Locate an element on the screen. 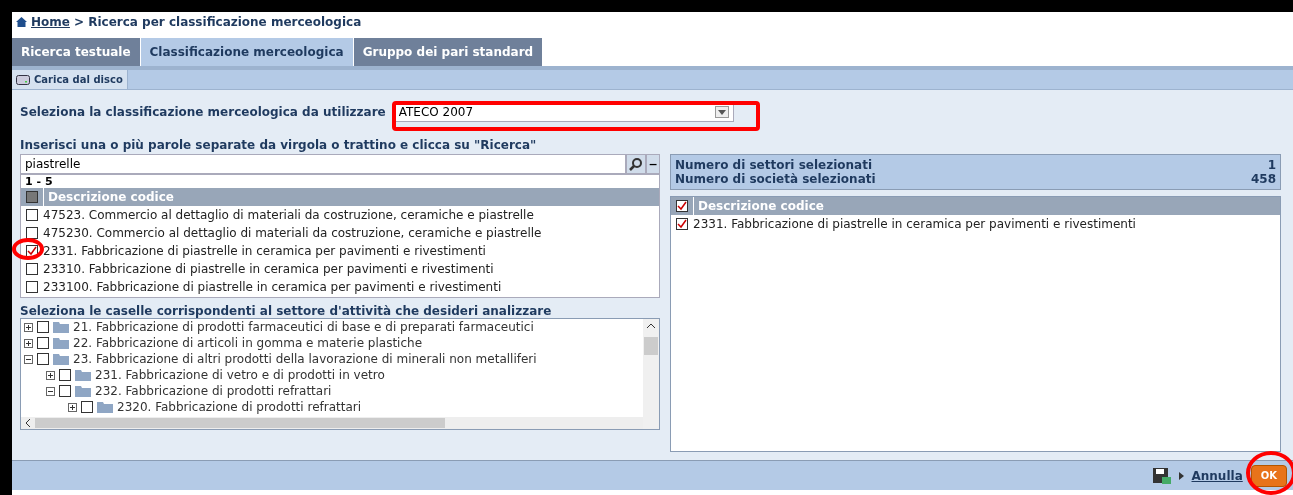 The width and height of the screenshot is (1293, 495). home-icon is located at coordinates (21, 22).